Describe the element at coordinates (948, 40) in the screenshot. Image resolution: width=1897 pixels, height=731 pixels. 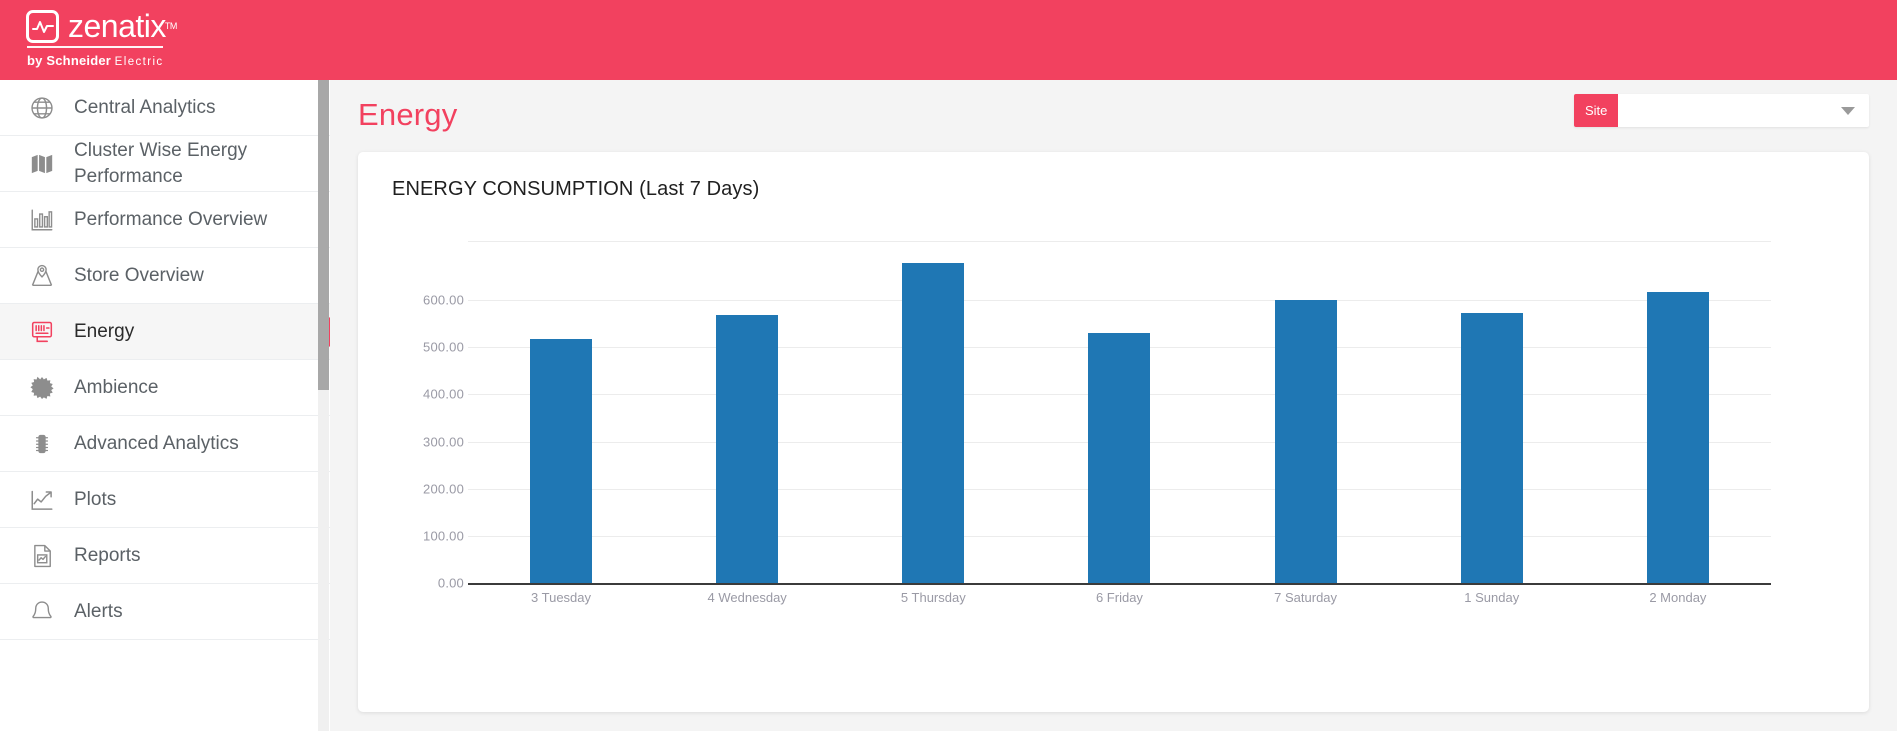
I see `top-brand-bar: zenatix TM by Schneider Electric` at that location.